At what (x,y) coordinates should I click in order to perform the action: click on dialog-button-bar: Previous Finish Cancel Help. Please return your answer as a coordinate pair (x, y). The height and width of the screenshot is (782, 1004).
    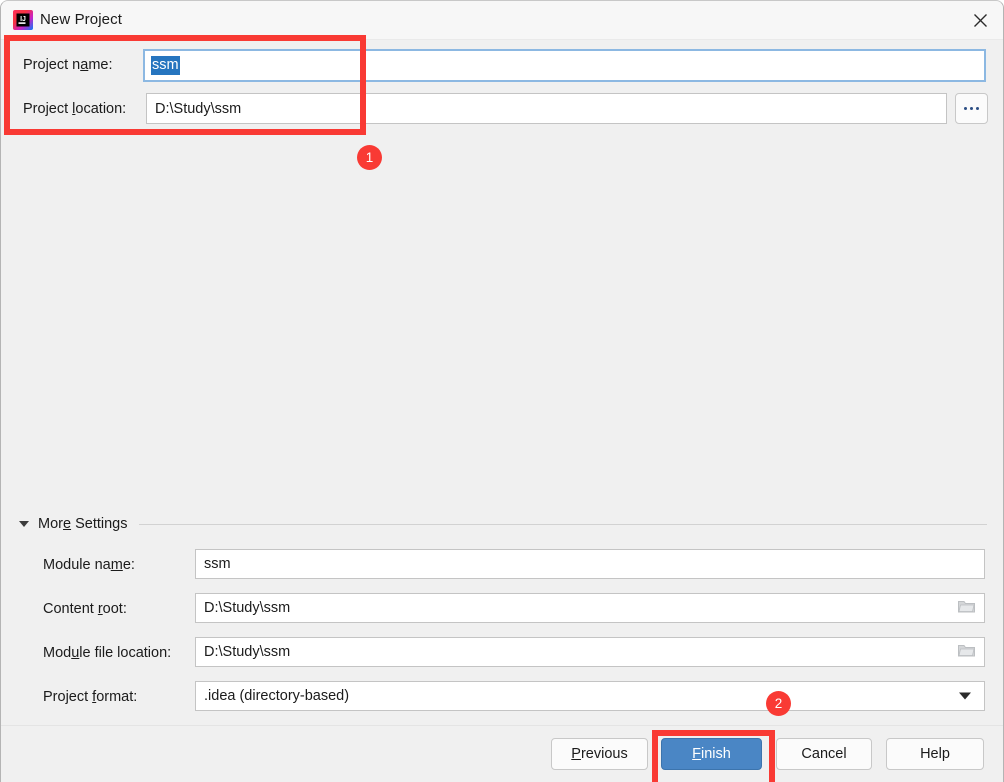
    Looking at the image, I should click on (502, 753).